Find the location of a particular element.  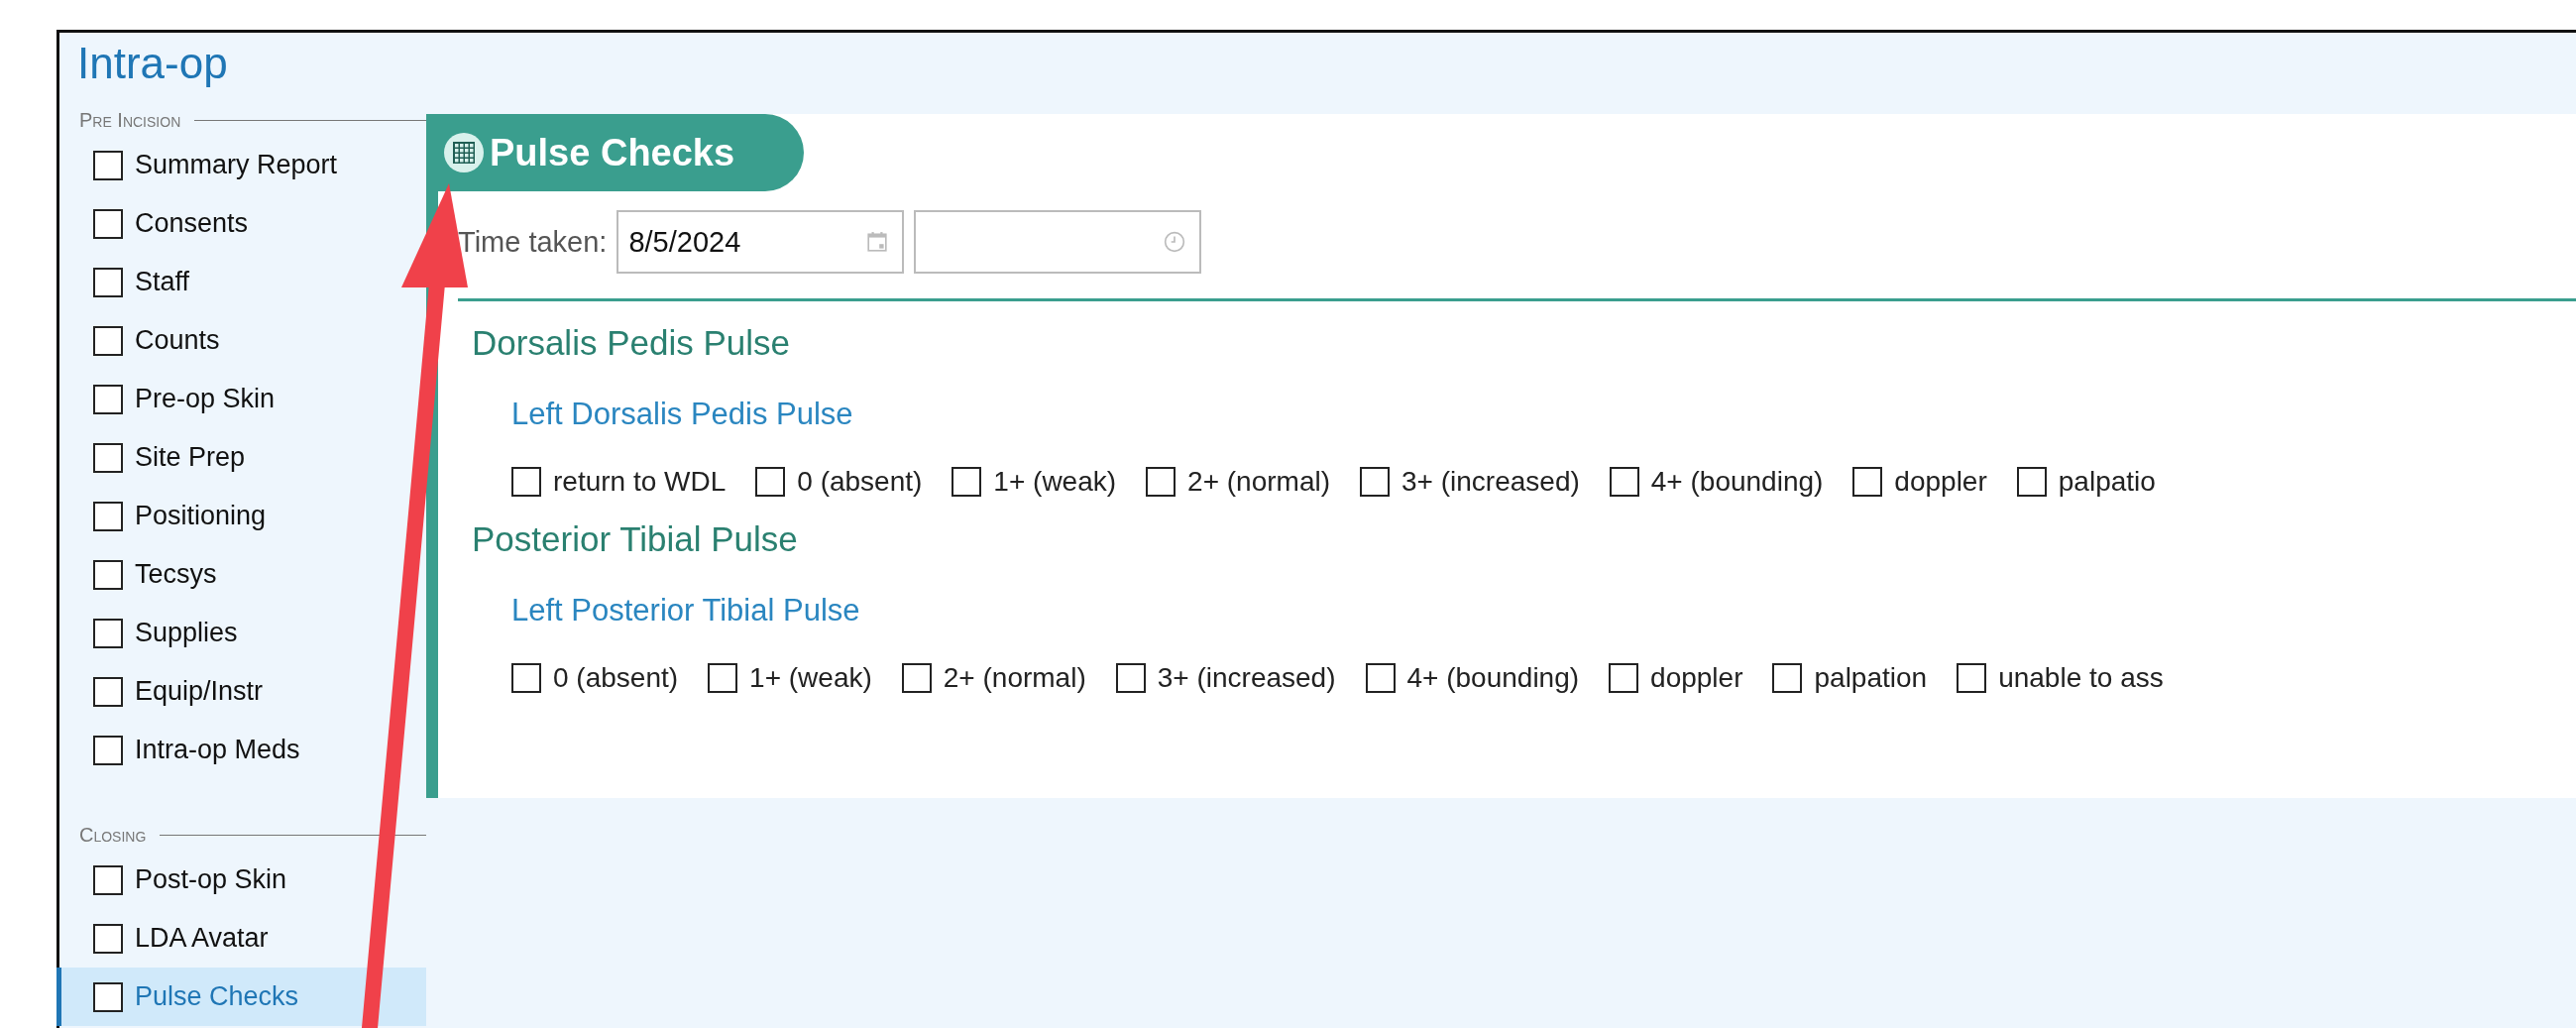

sidebar-item: Intra-op Meds is located at coordinates (183, 750).